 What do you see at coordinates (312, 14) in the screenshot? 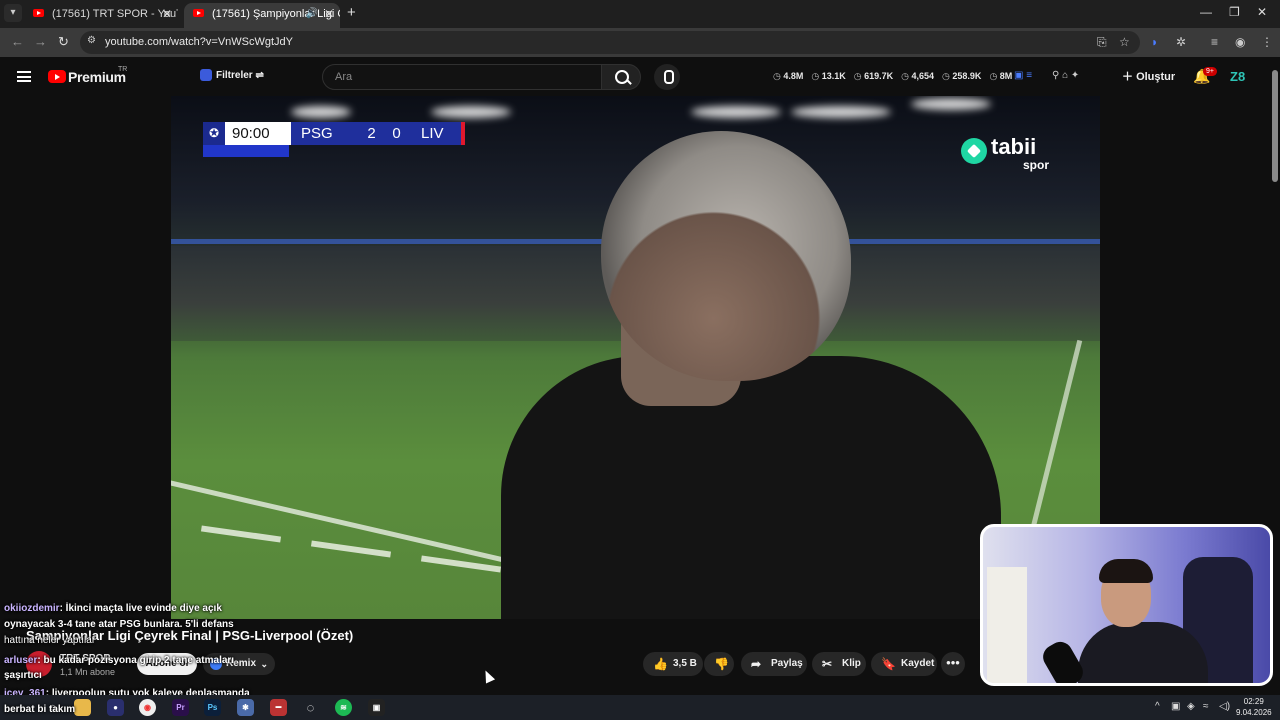
I see `audio-icon: 🔊` at bounding box center [312, 14].